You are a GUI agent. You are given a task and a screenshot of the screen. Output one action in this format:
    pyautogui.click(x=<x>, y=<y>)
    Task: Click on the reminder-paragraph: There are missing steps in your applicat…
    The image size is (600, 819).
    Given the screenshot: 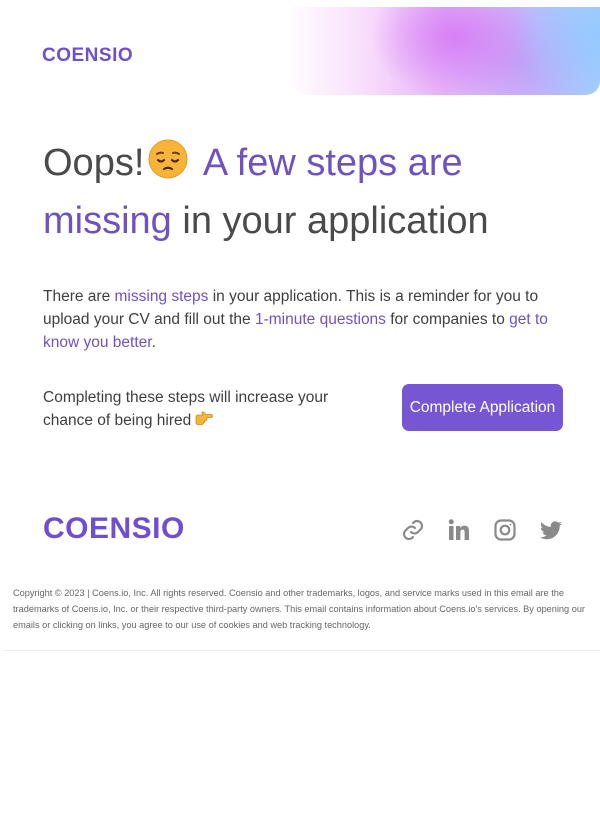 What is the action you would take?
    pyautogui.click(x=303, y=319)
    